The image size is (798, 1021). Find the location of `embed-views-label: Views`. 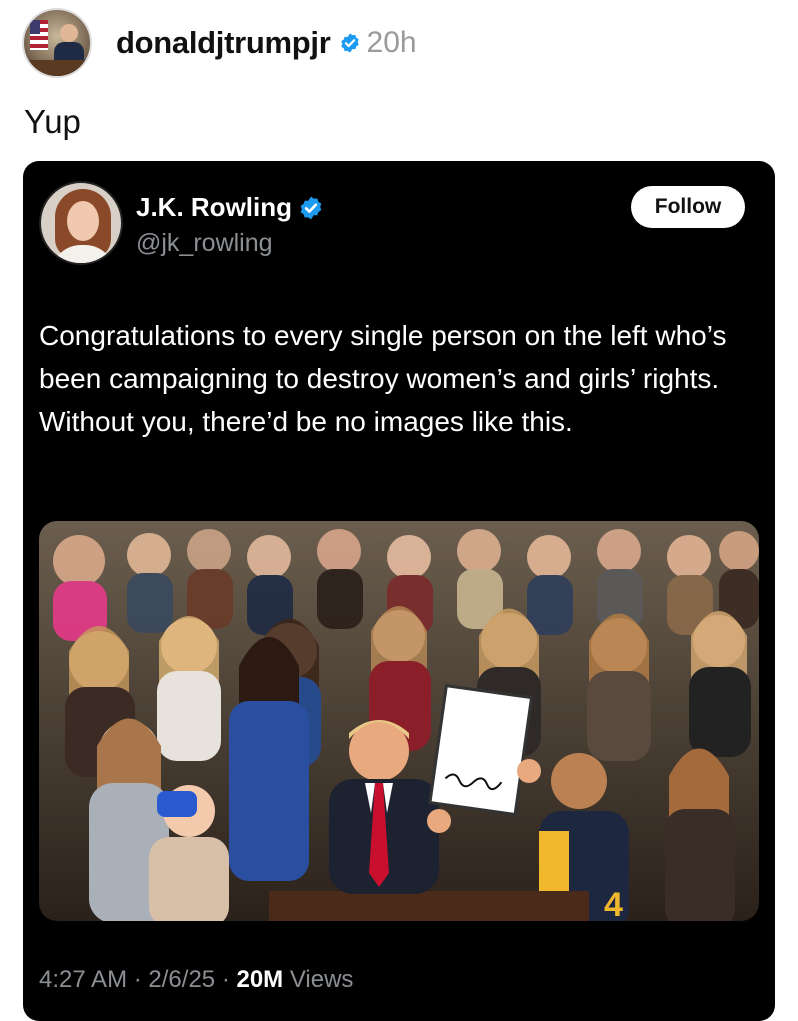

embed-views-label: Views is located at coordinates (321, 979).